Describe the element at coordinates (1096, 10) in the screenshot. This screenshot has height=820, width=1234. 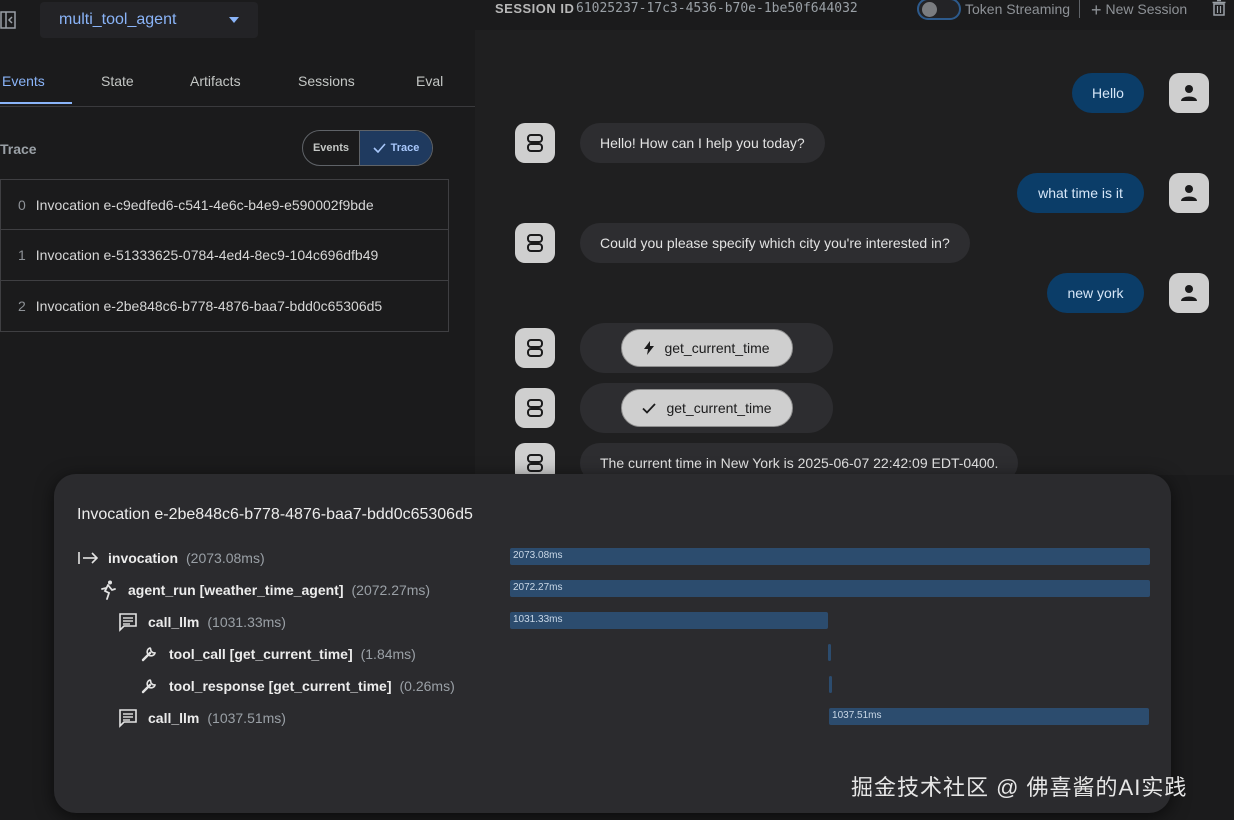
I see `plus-icon: +` at that location.